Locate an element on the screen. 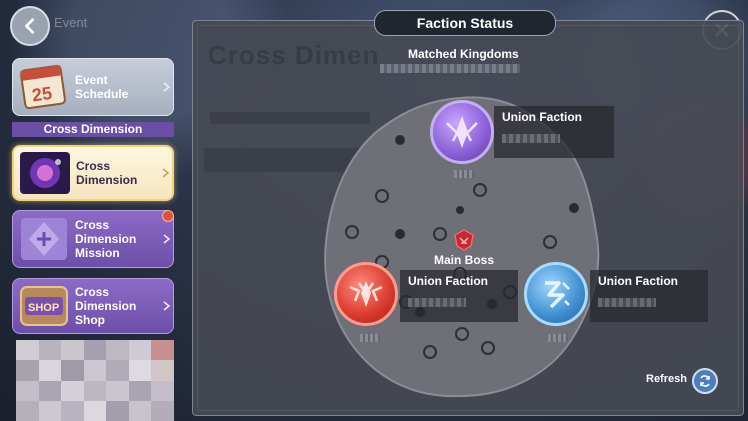 The image size is (748, 421). faction-emblem-red is located at coordinates (366, 294).